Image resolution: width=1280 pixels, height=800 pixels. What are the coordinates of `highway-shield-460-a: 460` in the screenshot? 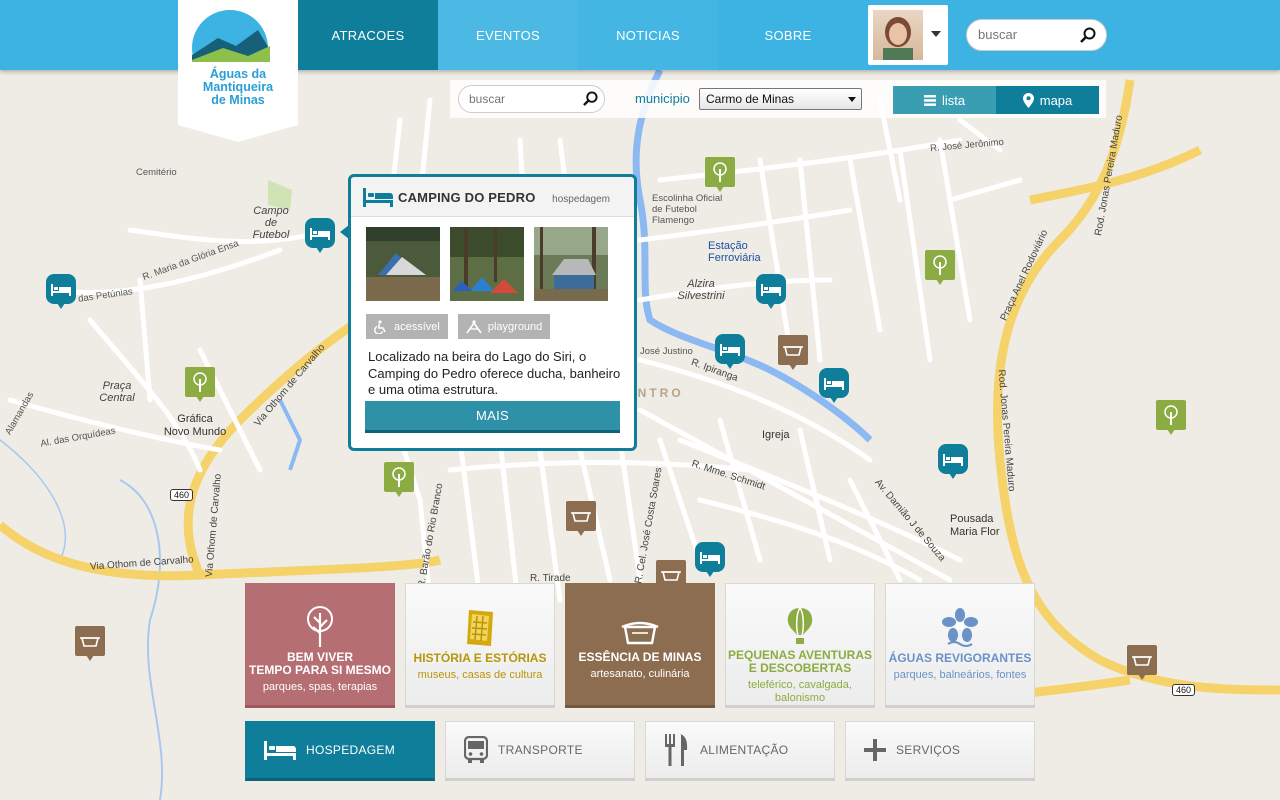 It's located at (182, 495).